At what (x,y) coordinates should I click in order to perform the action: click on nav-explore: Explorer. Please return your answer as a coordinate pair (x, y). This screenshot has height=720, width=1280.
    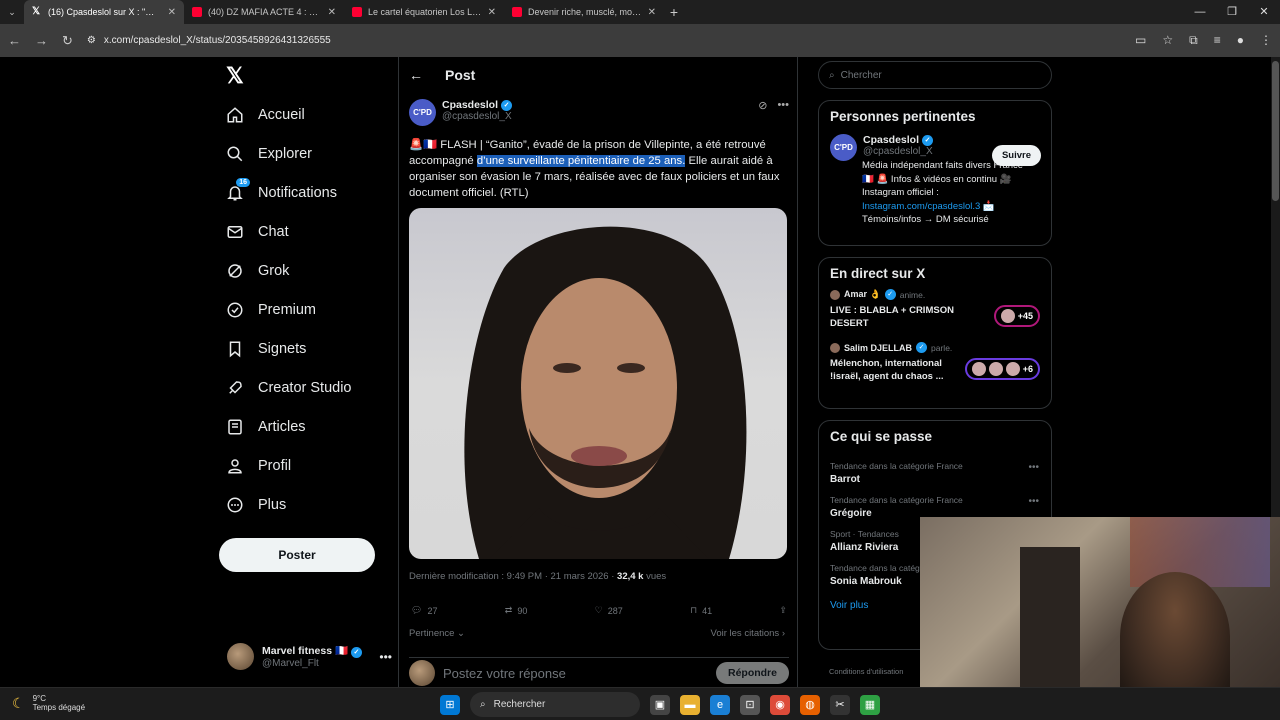
    Looking at the image, I should click on (269, 154).